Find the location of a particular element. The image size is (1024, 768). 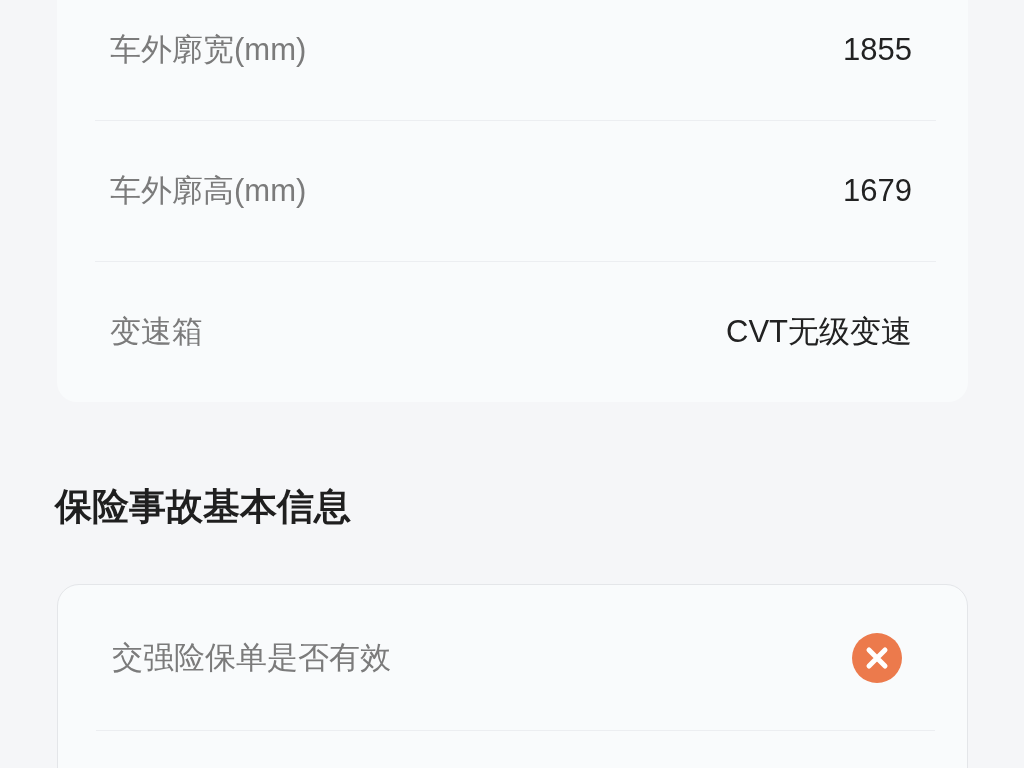

insurance-label: 交强险保单是否有效 is located at coordinates (251, 657).